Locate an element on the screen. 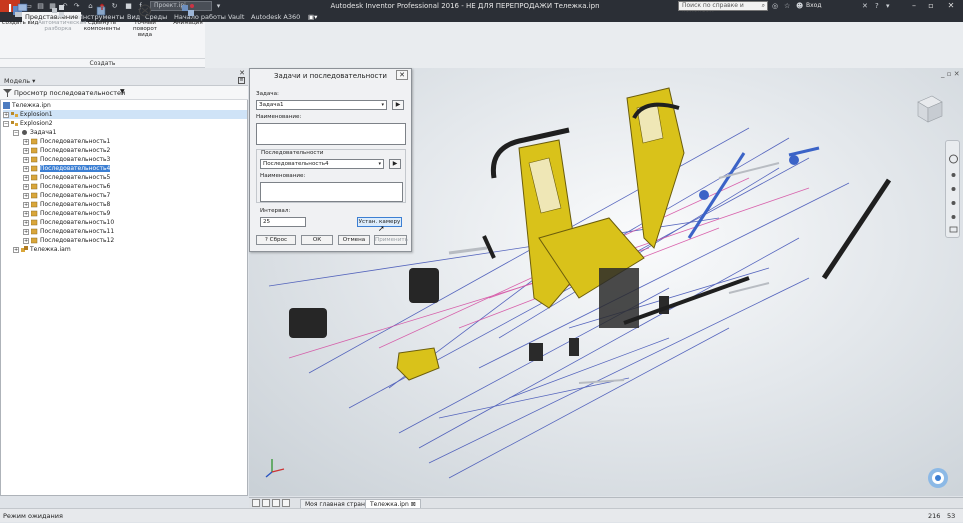  tree-item-sequence3: + Последовательность3 is located at coordinates (66, 159).